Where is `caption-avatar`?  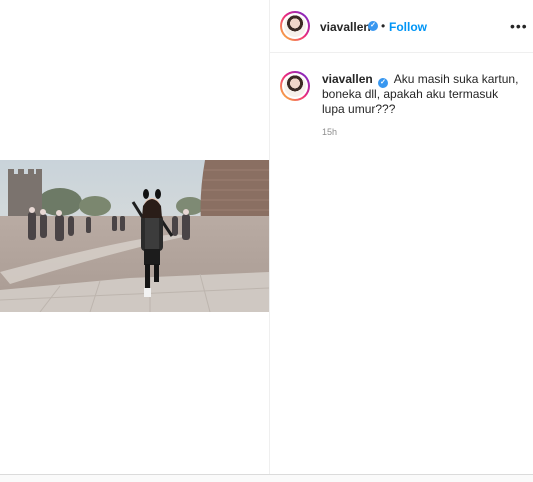 caption-avatar is located at coordinates (295, 86).